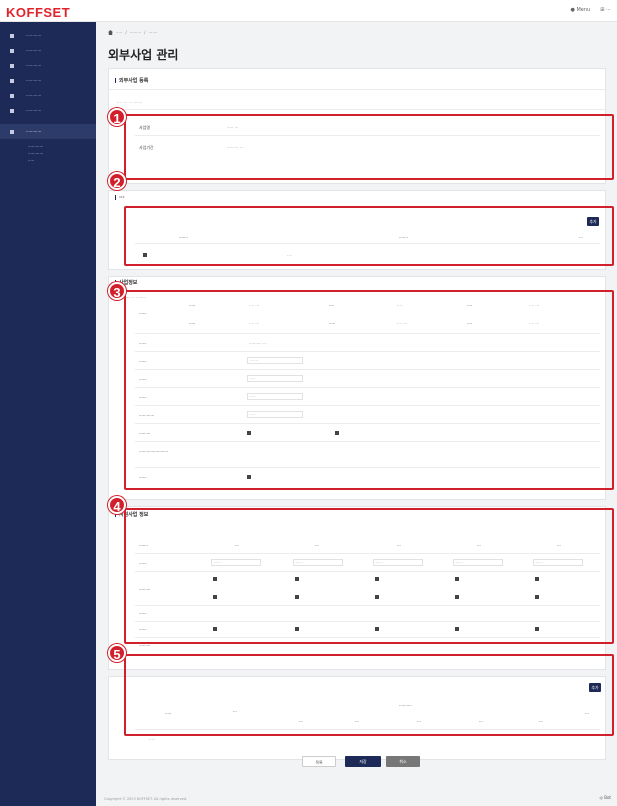 This screenshot has height=806, width=617. What do you see at coordinates (48, 50) in the screenshot?
I see `sidebar-item-2: ············` at bounding box center [48, 50].